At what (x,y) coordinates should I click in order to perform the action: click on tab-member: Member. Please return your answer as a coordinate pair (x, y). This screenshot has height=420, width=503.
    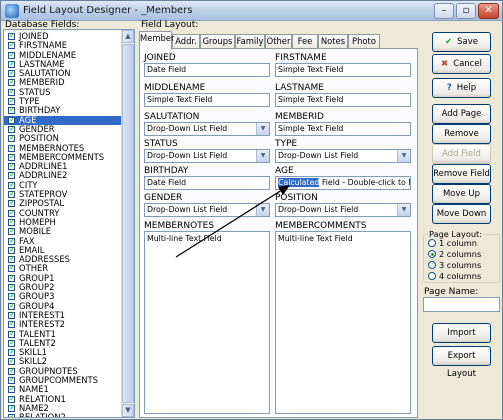
    Looking at the image, I should click on (156, 40).